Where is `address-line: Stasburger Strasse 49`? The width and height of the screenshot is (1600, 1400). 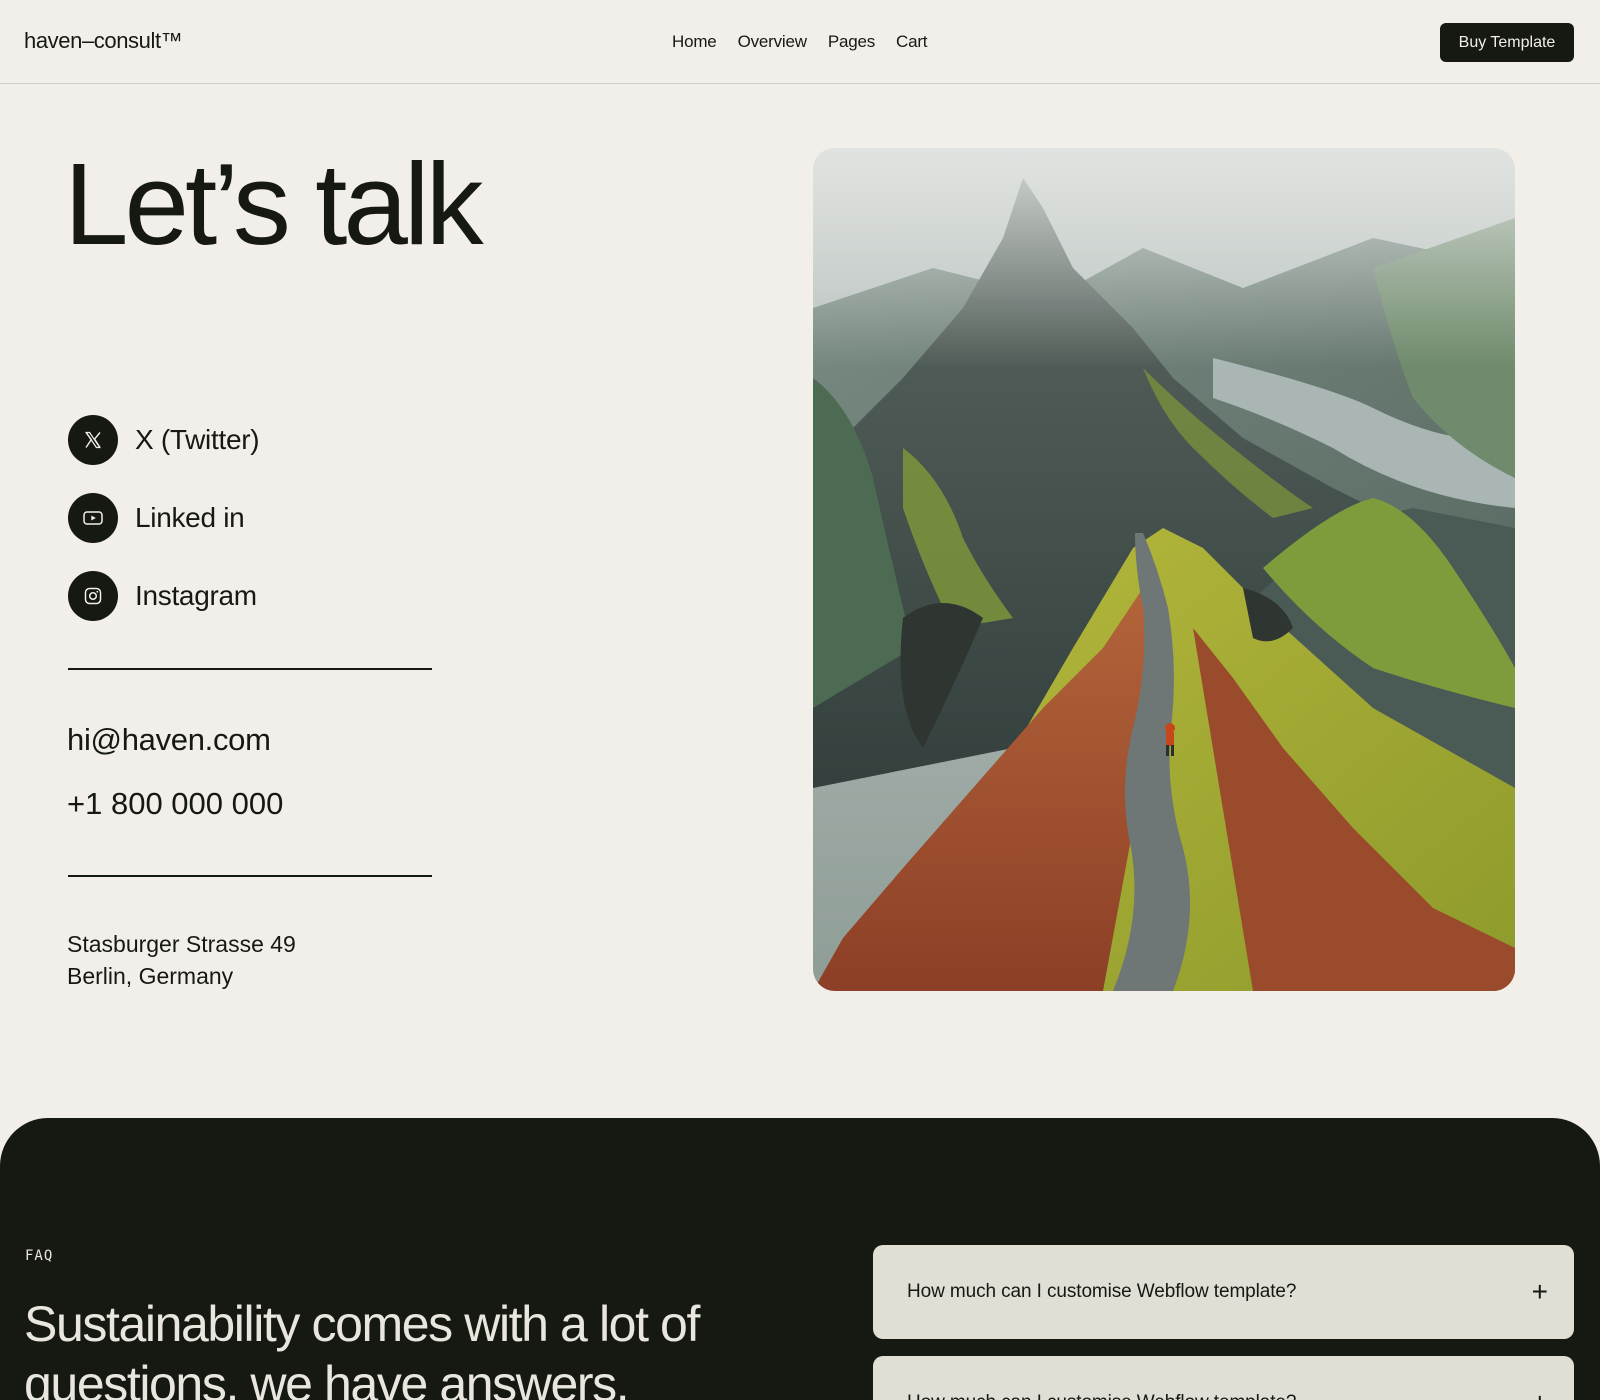
address-line: Stasburger Strasse 49 is located at coordinates (181, 944).